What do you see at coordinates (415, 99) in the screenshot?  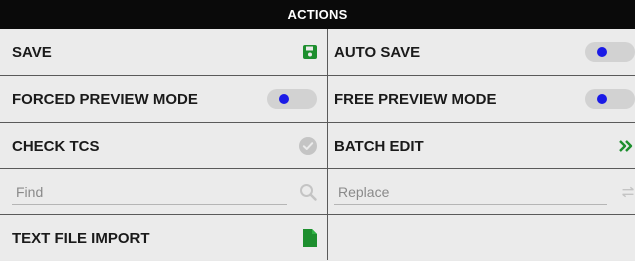 I see `free-preview-label: FREE PREVIEW MODE` at bounding box center [415, 99].